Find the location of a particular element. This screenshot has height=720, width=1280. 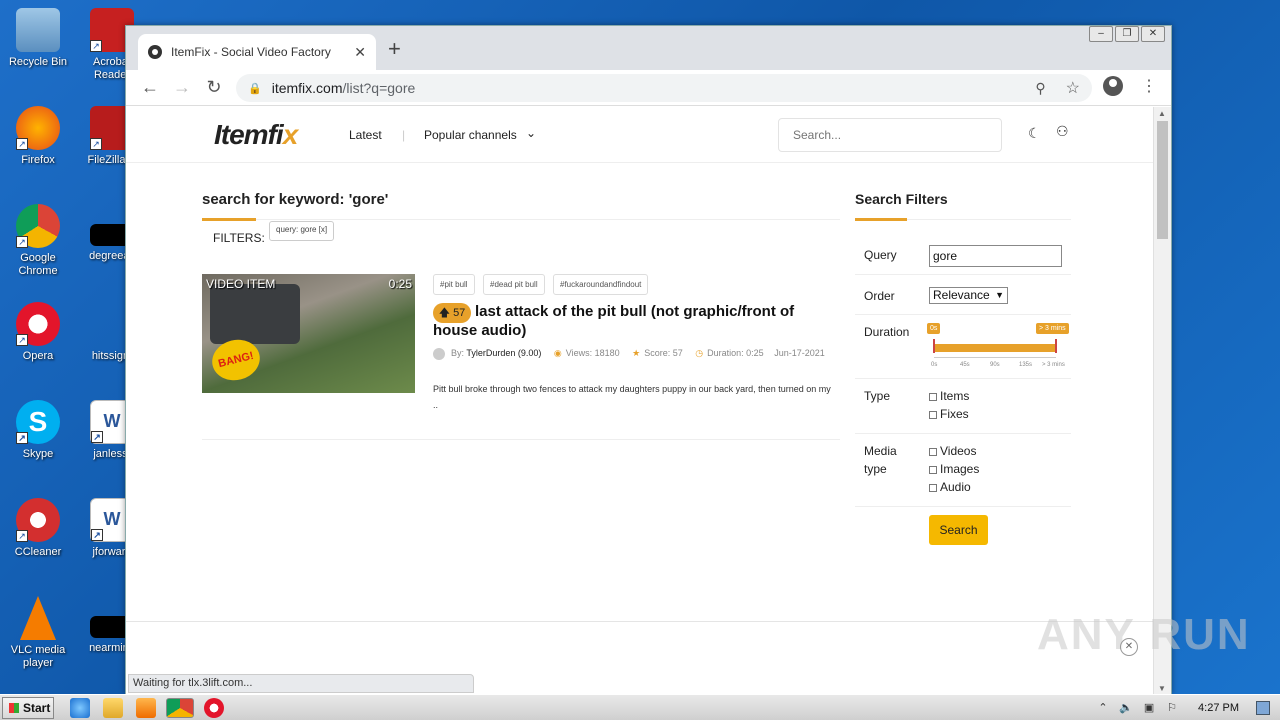

network-icon: ▣ is located at coordinates (1149, 708).